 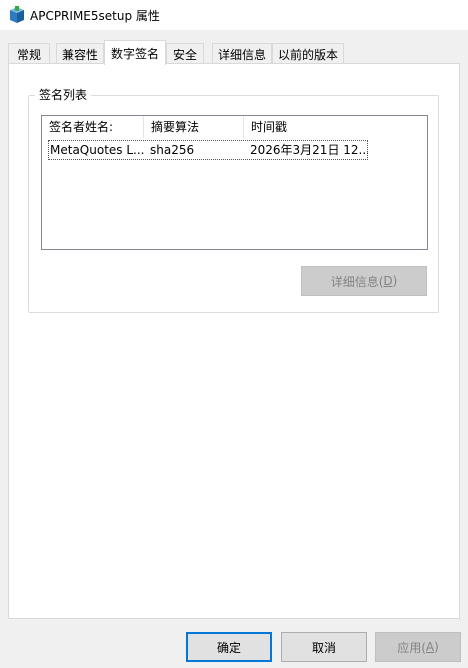 What do you see at coordinates (63, 94) in the screenshot?
I see `signature-list-label: 签名列表` at bounding box center [63, 94].